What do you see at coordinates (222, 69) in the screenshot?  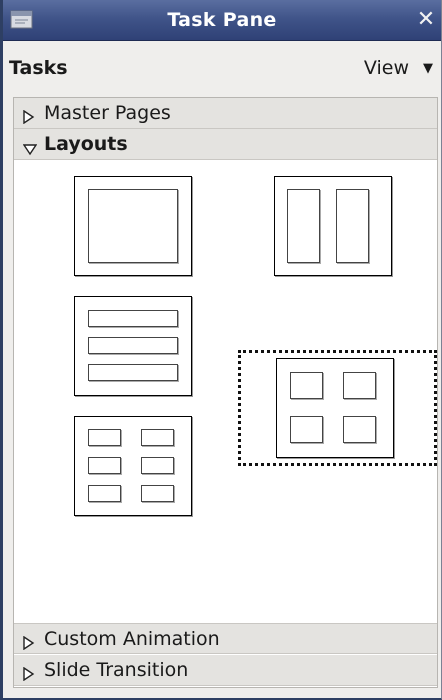 I see `task-header: Tasks View ▼` at bounding box center [222, 69].